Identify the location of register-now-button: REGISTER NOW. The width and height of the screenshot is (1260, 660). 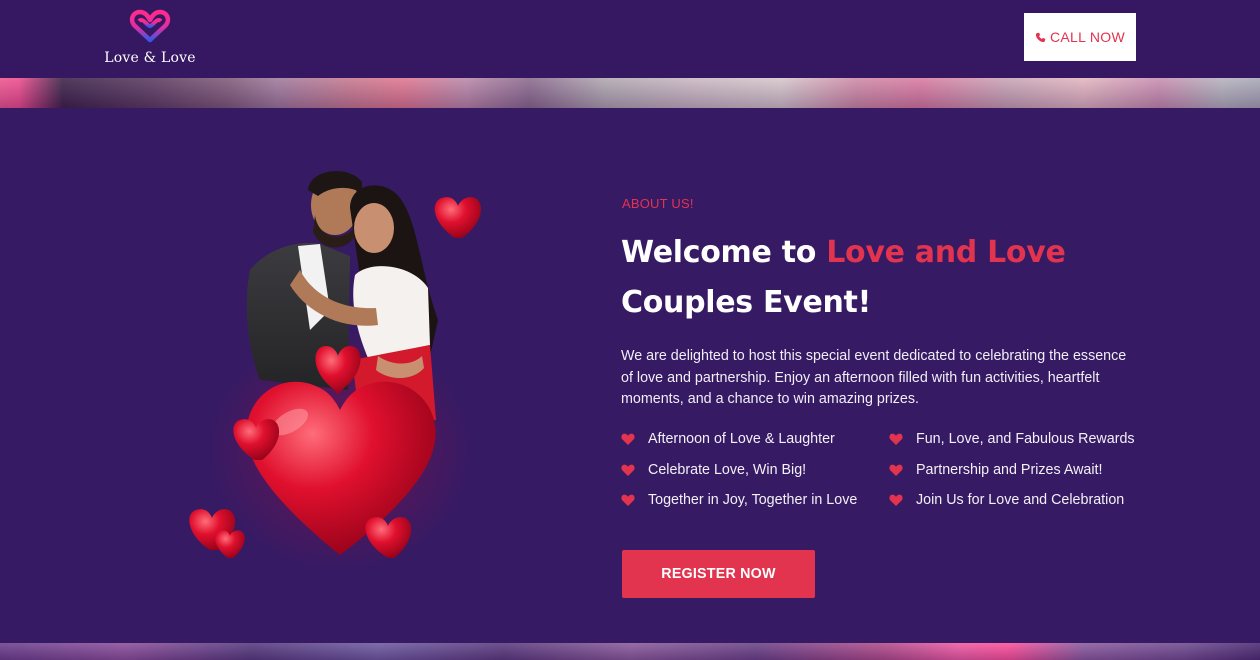
(718, 574).